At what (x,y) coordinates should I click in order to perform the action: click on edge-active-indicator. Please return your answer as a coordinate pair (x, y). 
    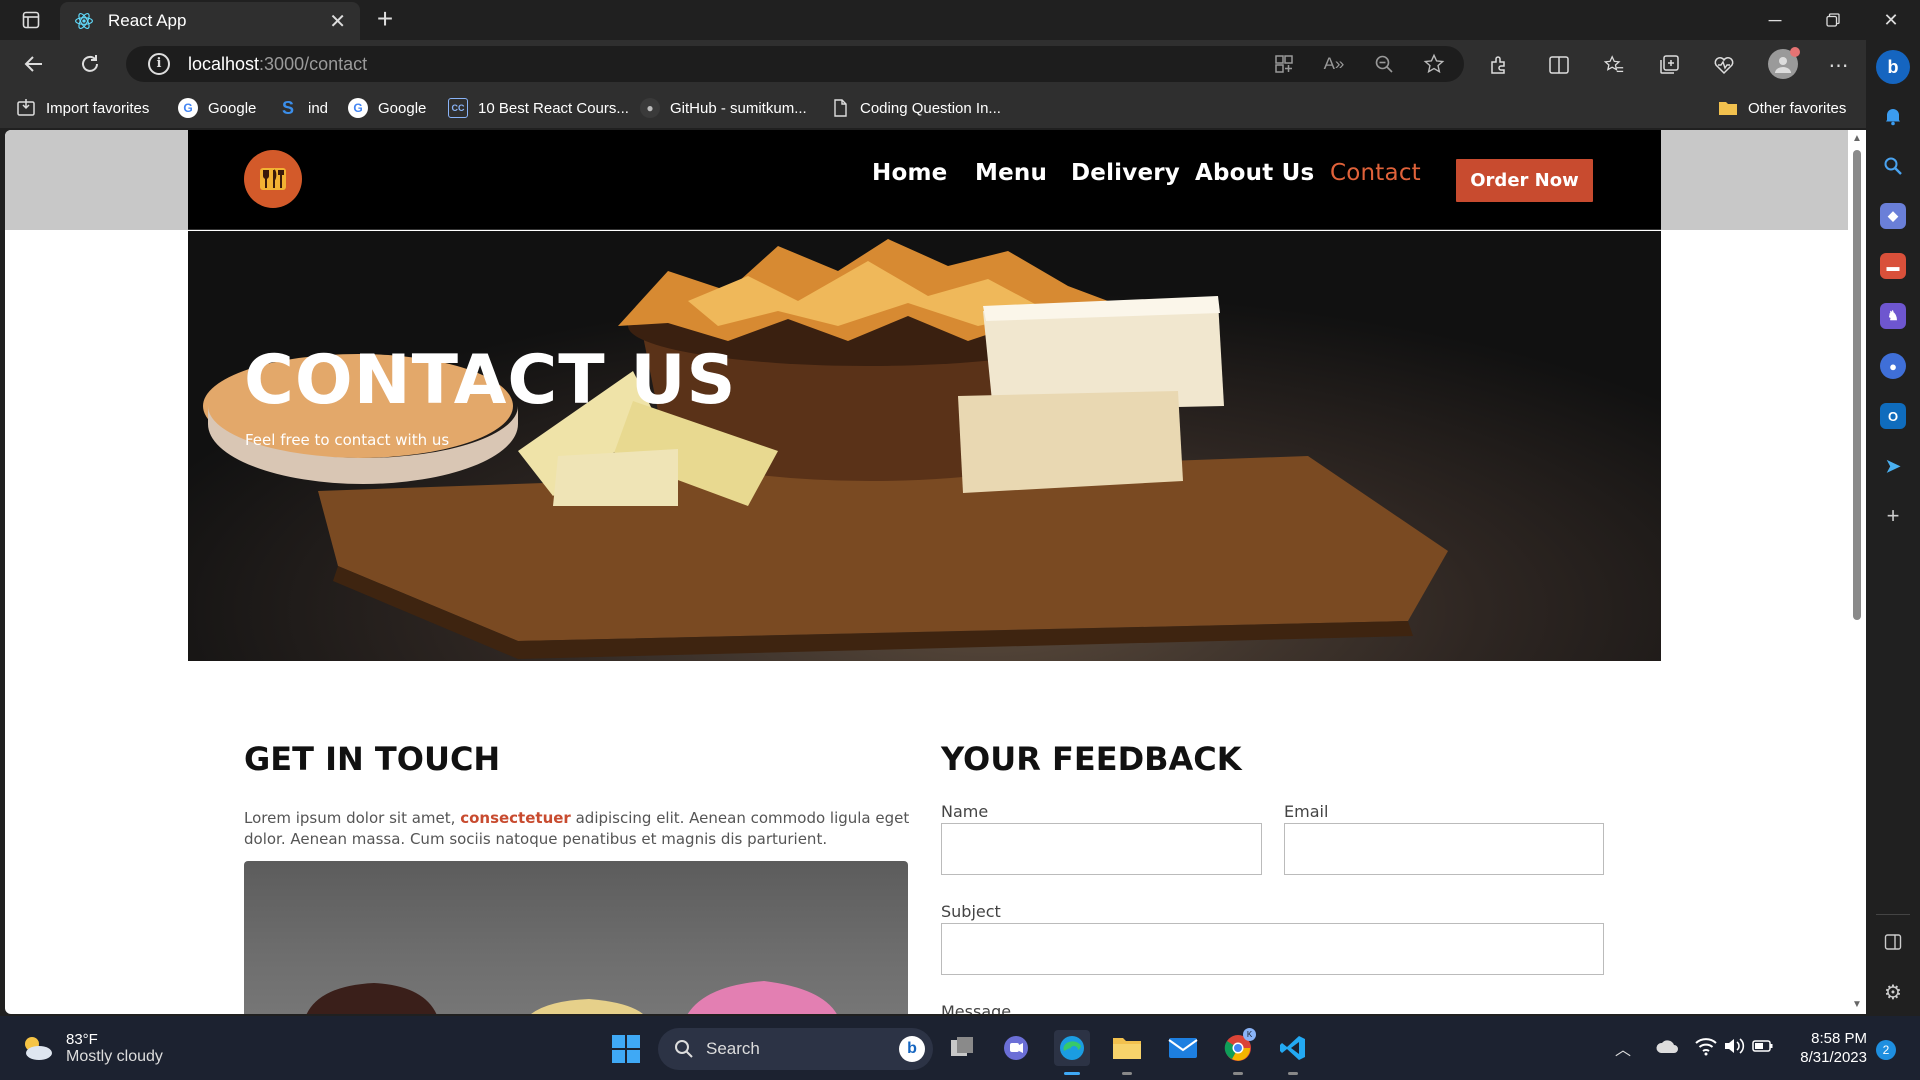
    Looking at the image, I should click on (1072, 1073).